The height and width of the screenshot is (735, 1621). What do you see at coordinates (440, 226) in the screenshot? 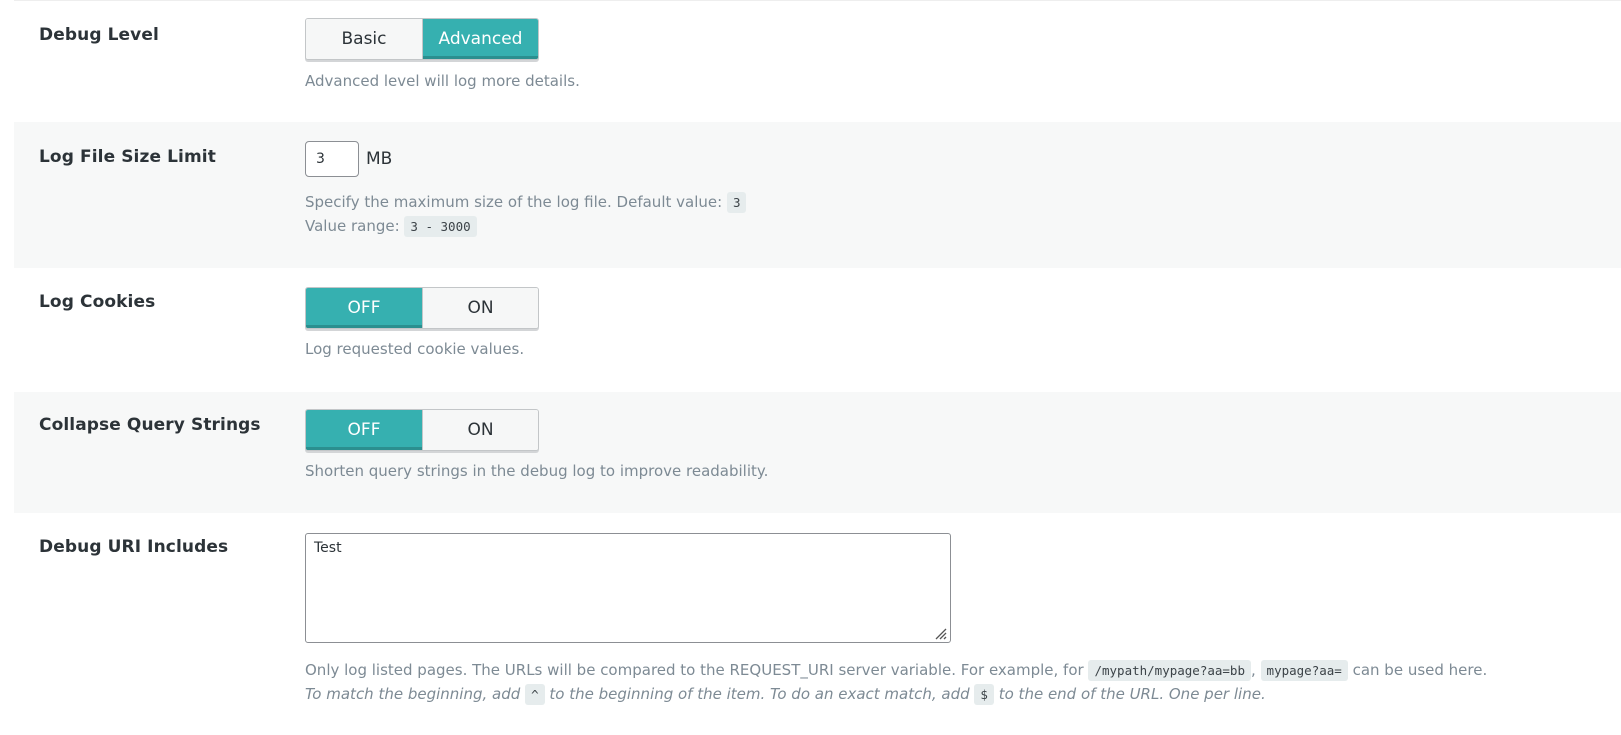
I see `log-file-size-range-code: 3 - 3000` at bounding box center [440, 226].